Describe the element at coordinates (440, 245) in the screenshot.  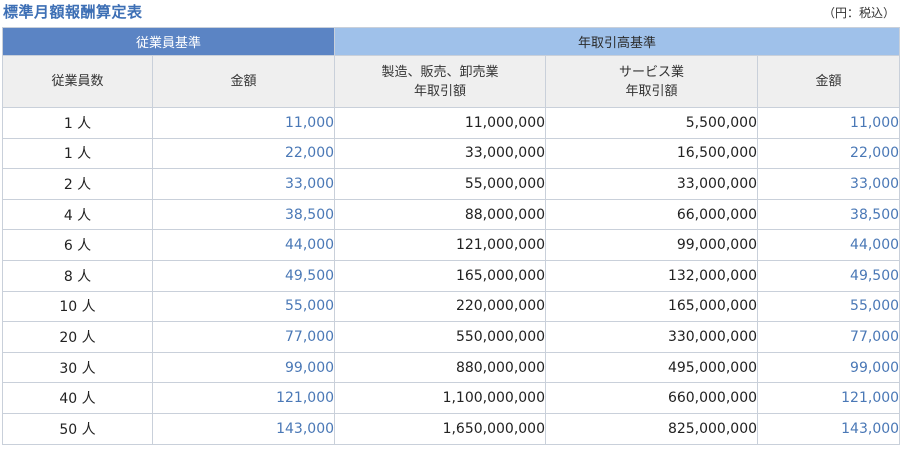
I see `cell-manufacturing: 121,000,000` at that location.